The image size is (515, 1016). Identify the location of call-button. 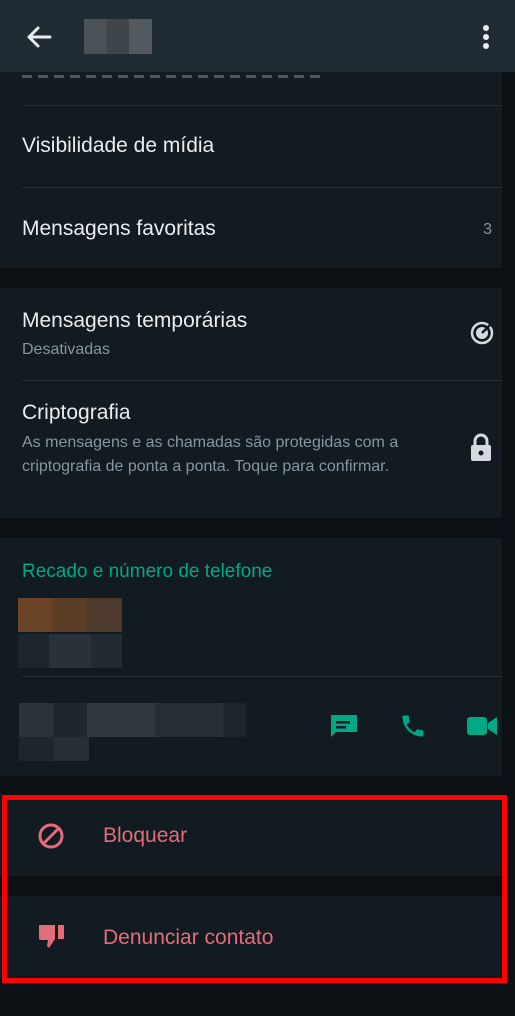
(413, 726).